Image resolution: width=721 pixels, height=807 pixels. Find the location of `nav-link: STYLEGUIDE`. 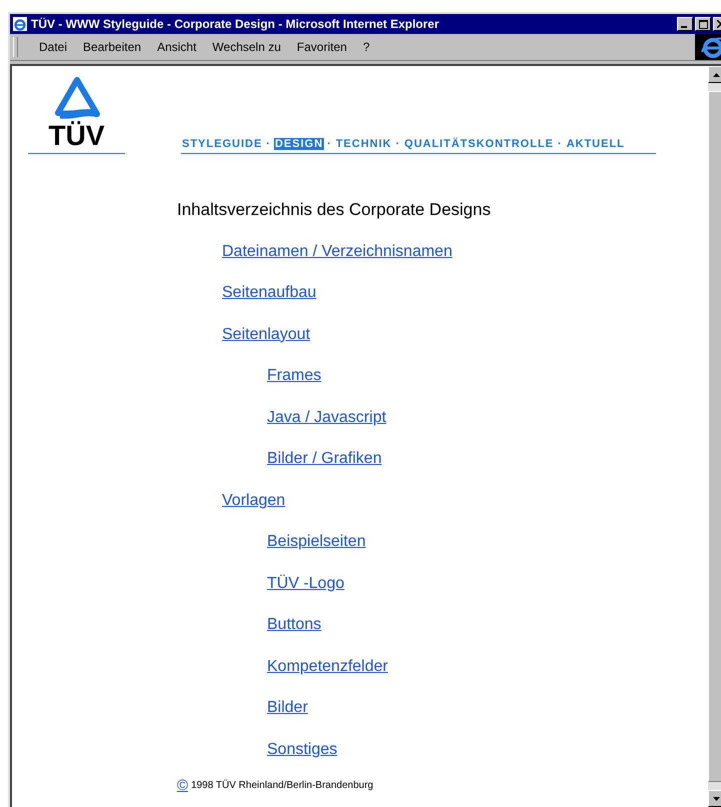

nav-link: STYLEGUIDE is located at coordinates (222, 144).